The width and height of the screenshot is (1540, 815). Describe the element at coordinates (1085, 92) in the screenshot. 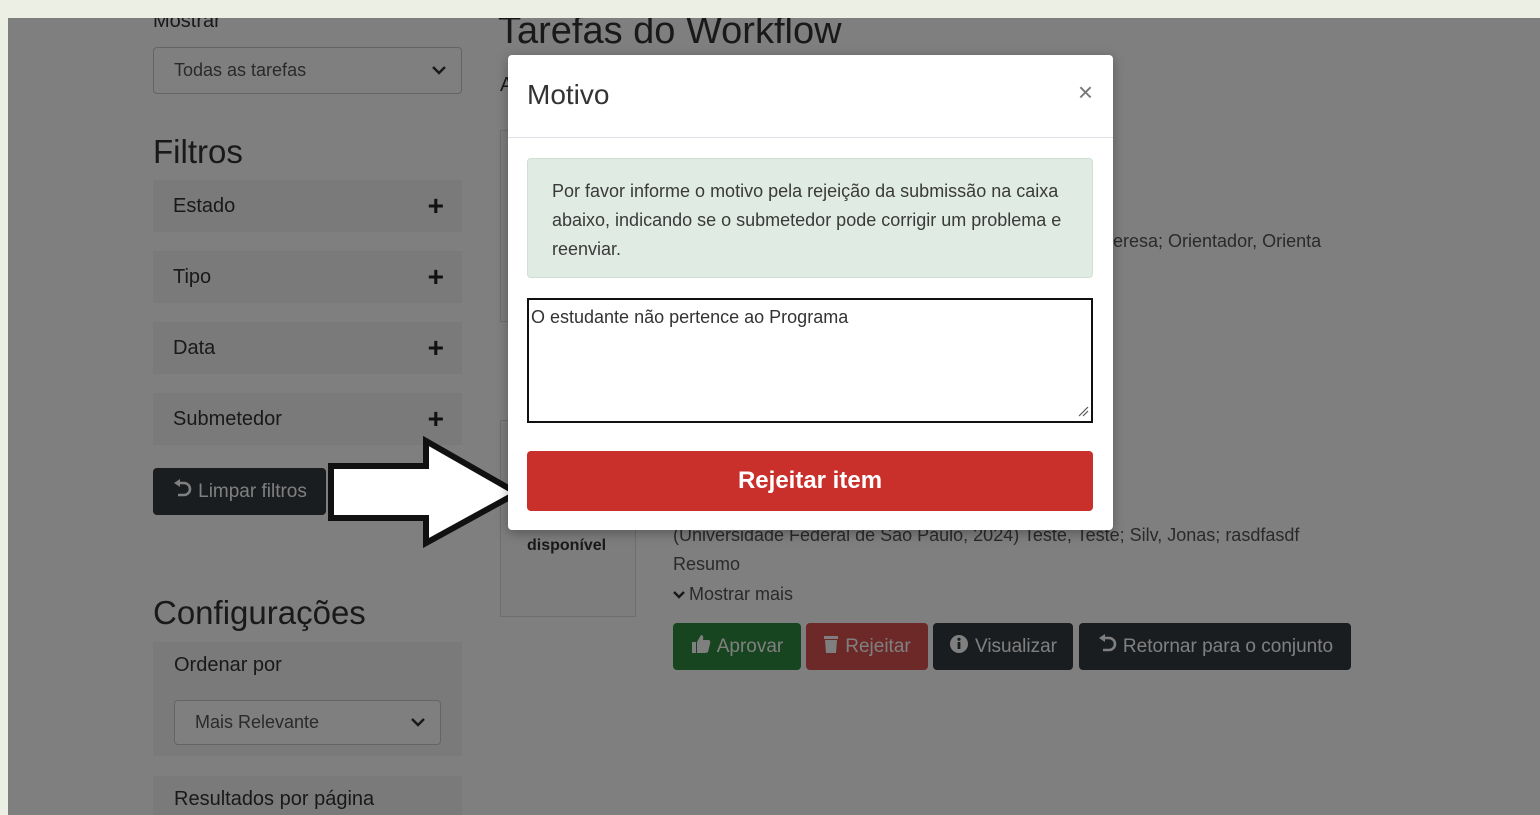

I see `close-icon: ×` at that location.